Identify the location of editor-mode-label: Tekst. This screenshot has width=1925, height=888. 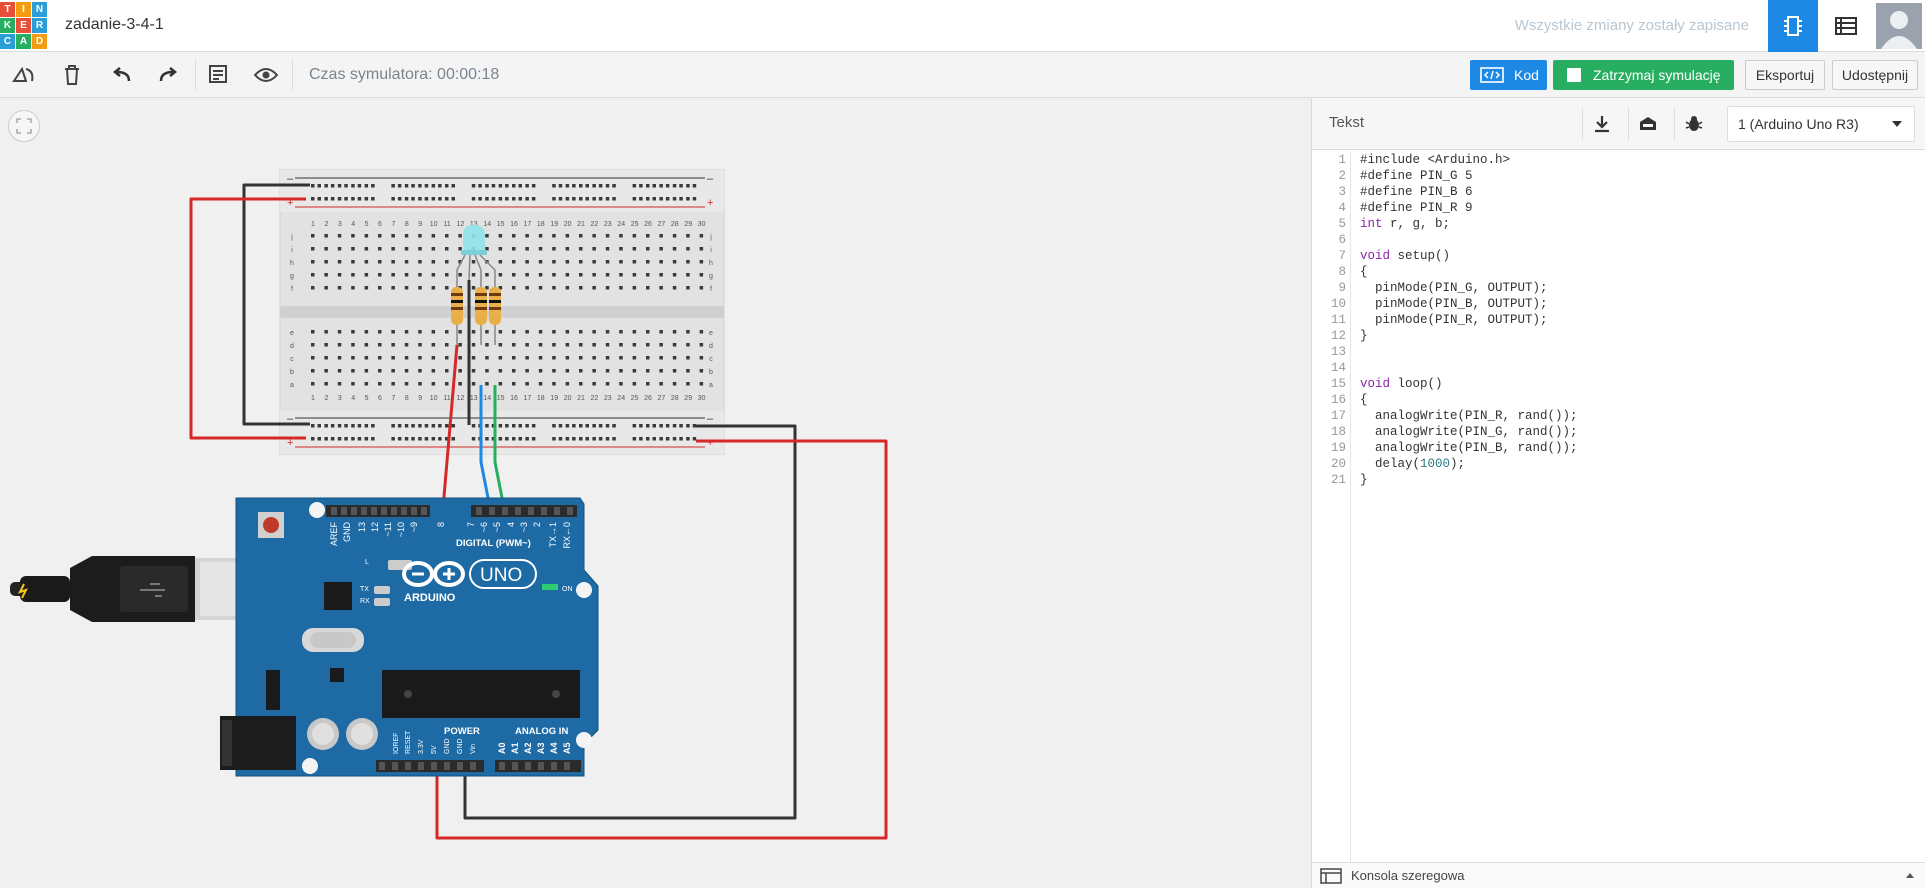
(1346, 122).